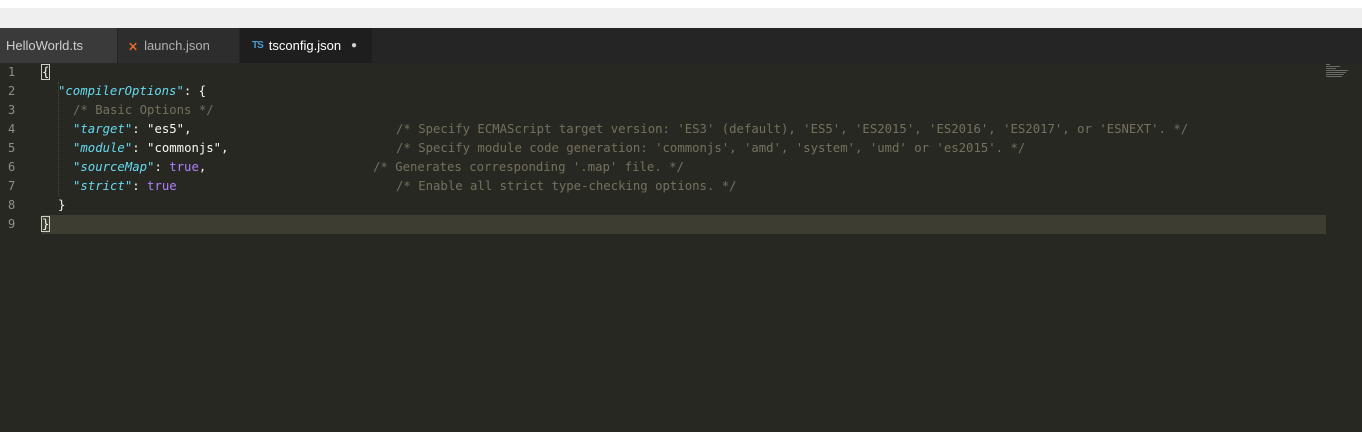 The height and width of the screenshot is (432, 1362). Describe the element at coordinates (17, 247) in the screenshot. I see `line-number-gutter: 1 2 3 4 5 6 7 8 9` at that location.